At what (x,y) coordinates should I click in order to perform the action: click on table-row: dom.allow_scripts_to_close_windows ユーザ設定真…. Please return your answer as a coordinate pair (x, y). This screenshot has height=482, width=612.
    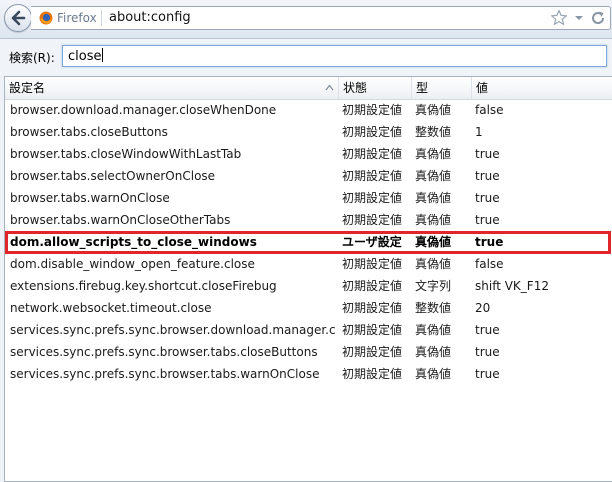
    Looking at the image, I should click on (308, 242).